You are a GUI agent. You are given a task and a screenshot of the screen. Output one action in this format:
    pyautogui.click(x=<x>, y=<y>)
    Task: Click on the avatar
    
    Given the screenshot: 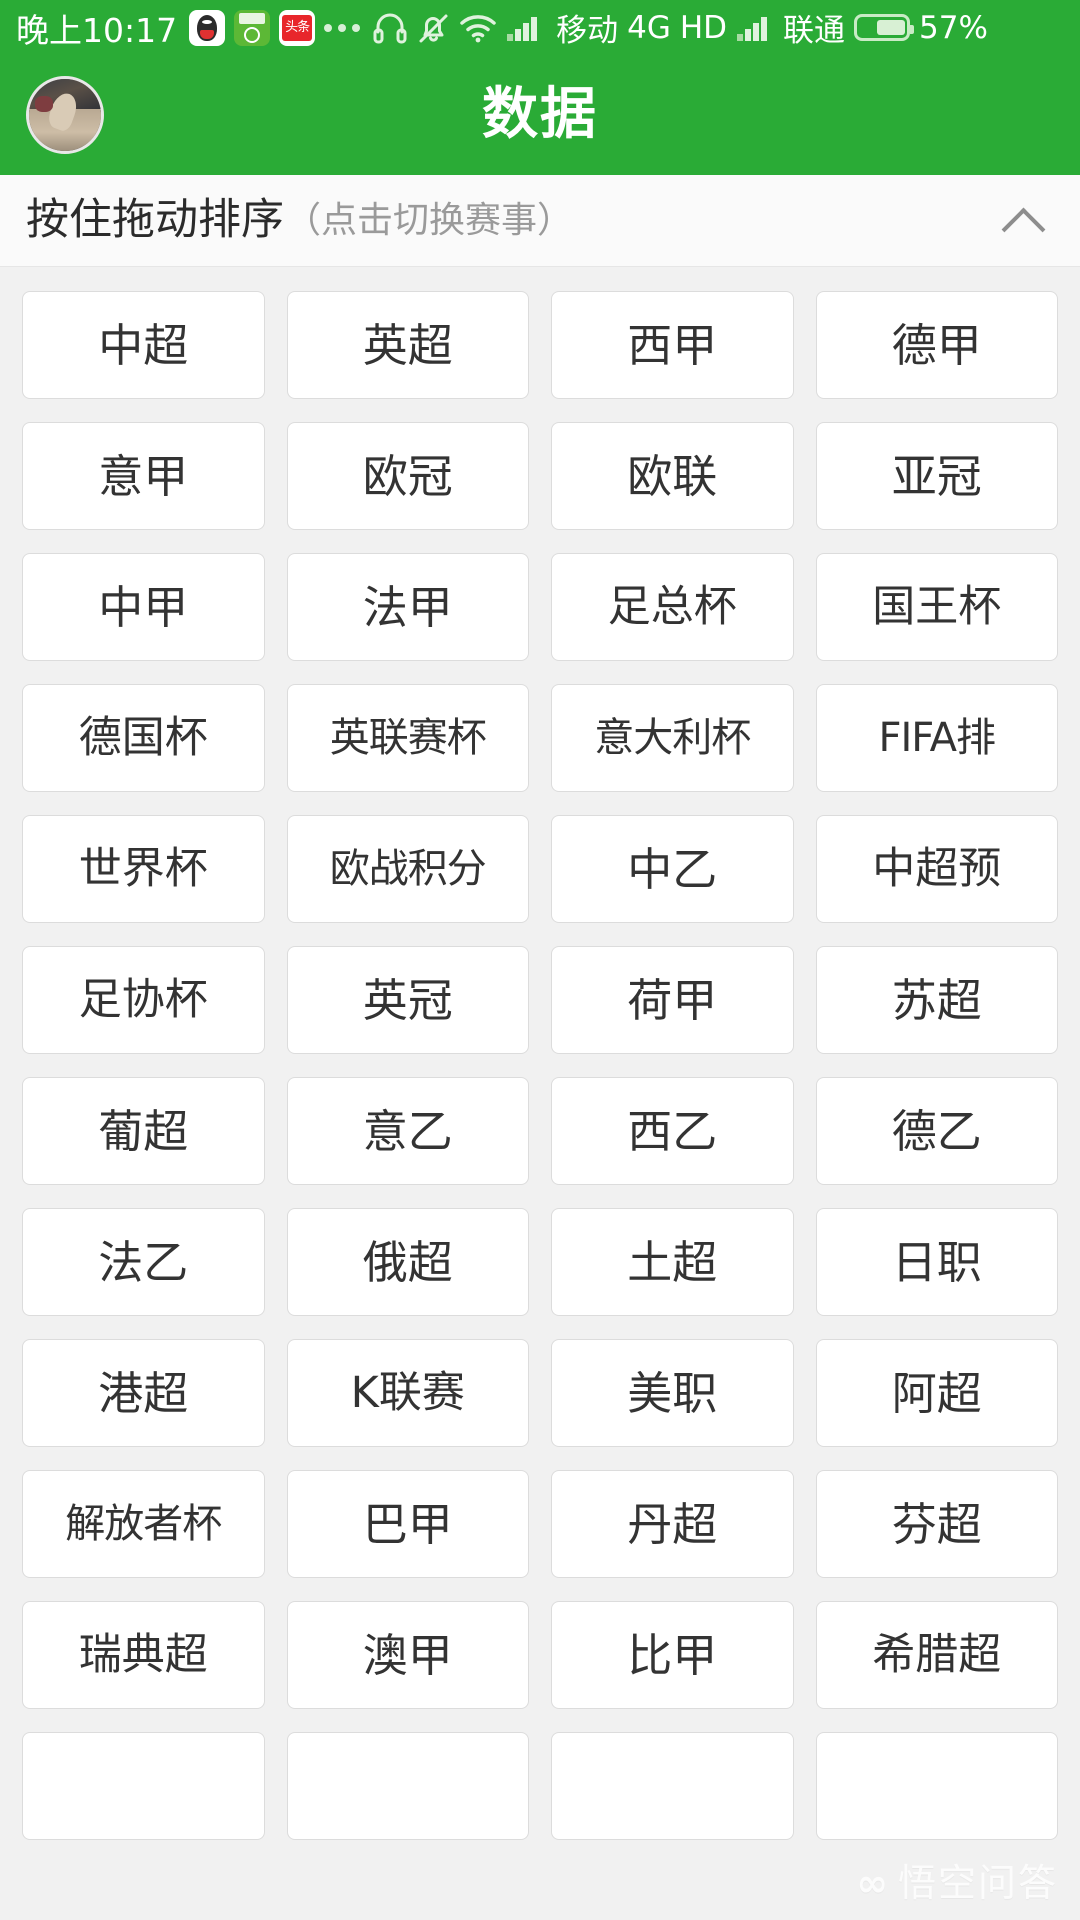 What is the action you would take?
    pyautogui.click(x=65, y=115)
    